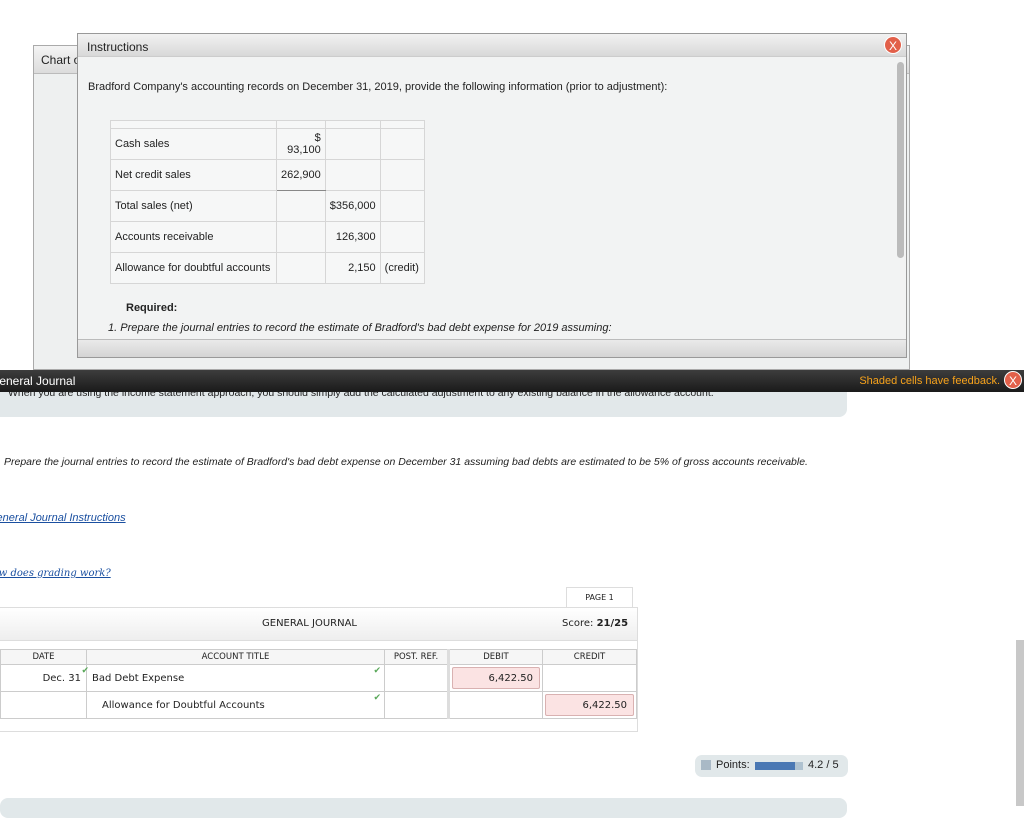 The image size is (1024, 818). Describe the element at coordinates (193, 237) in the screenshot. I see `data-cell: Accounts receivable` at that location.